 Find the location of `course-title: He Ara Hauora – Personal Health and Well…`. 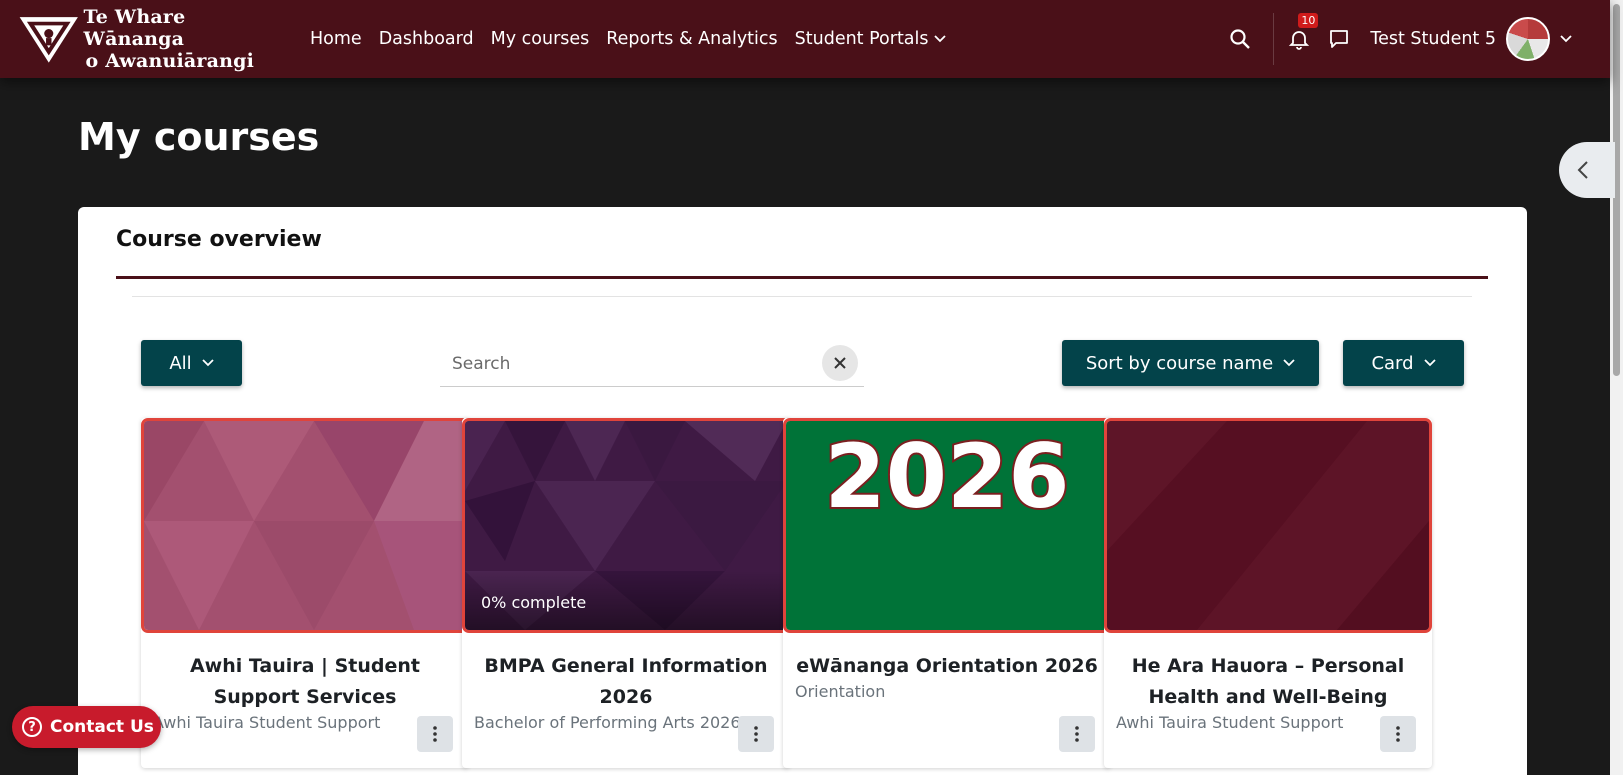

course-title: He Ara Hauora – Personal Health and Well… is located at coordinates (1268, 682).